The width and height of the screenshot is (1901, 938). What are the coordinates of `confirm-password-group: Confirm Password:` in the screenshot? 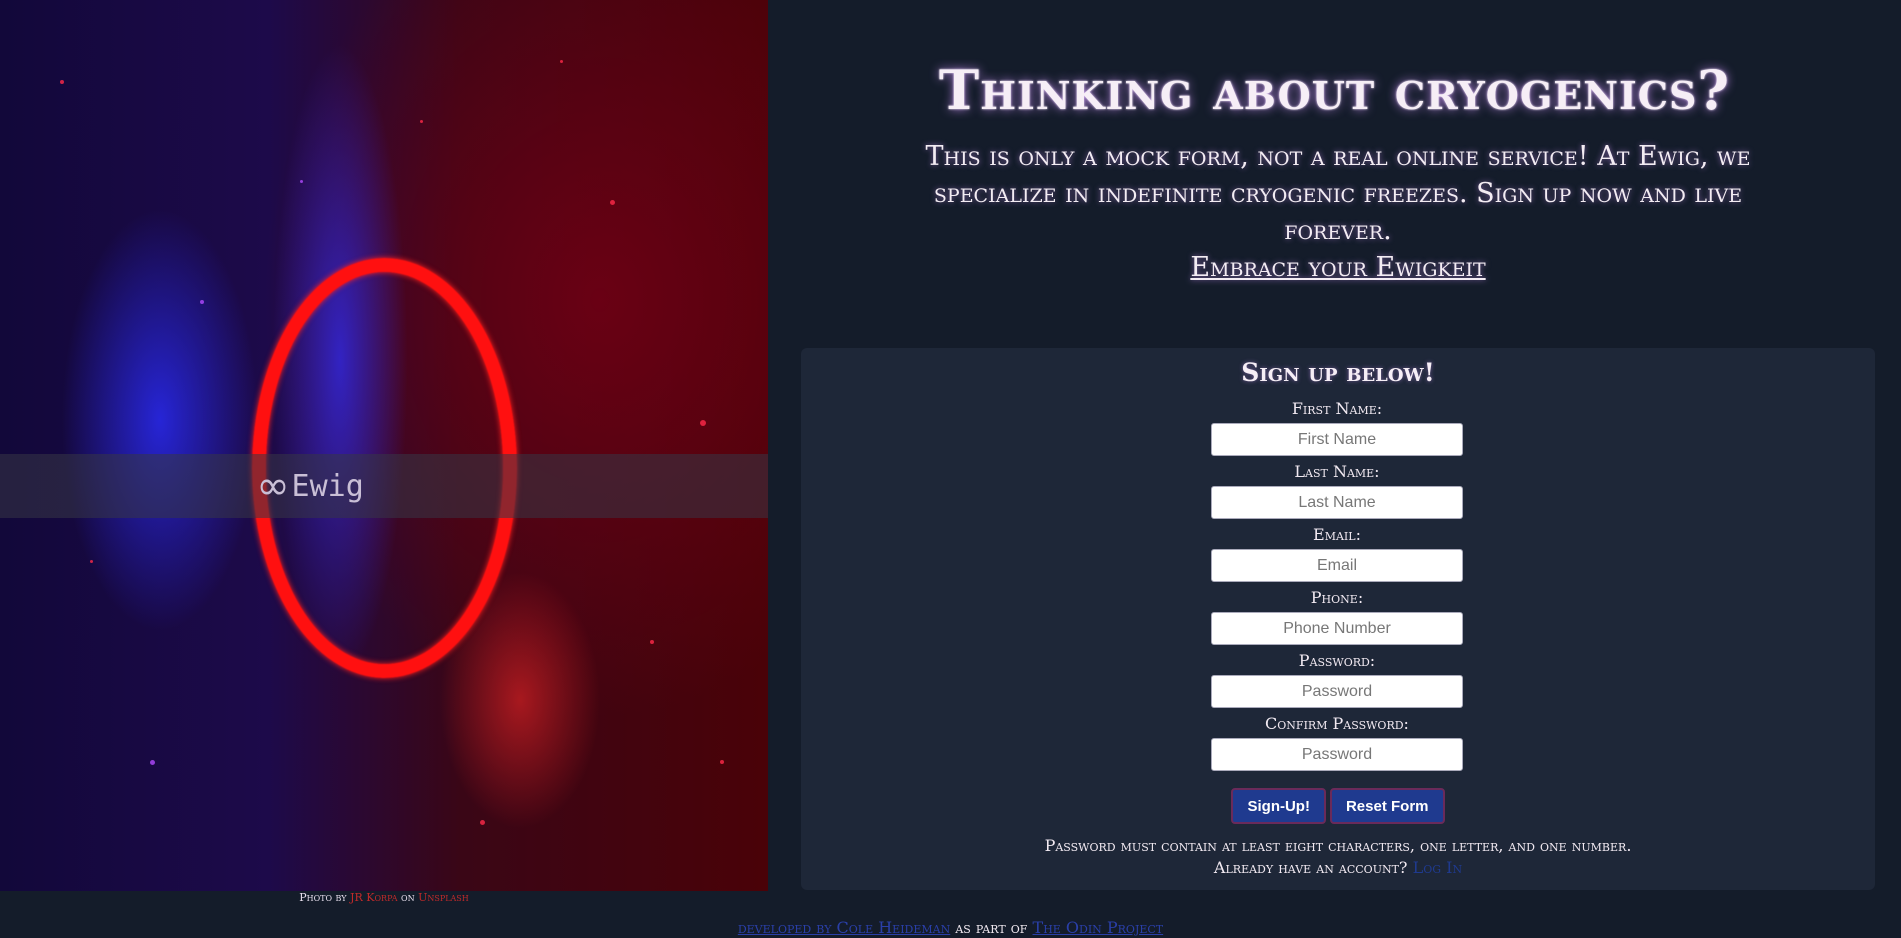 It's located at (1337, 742).